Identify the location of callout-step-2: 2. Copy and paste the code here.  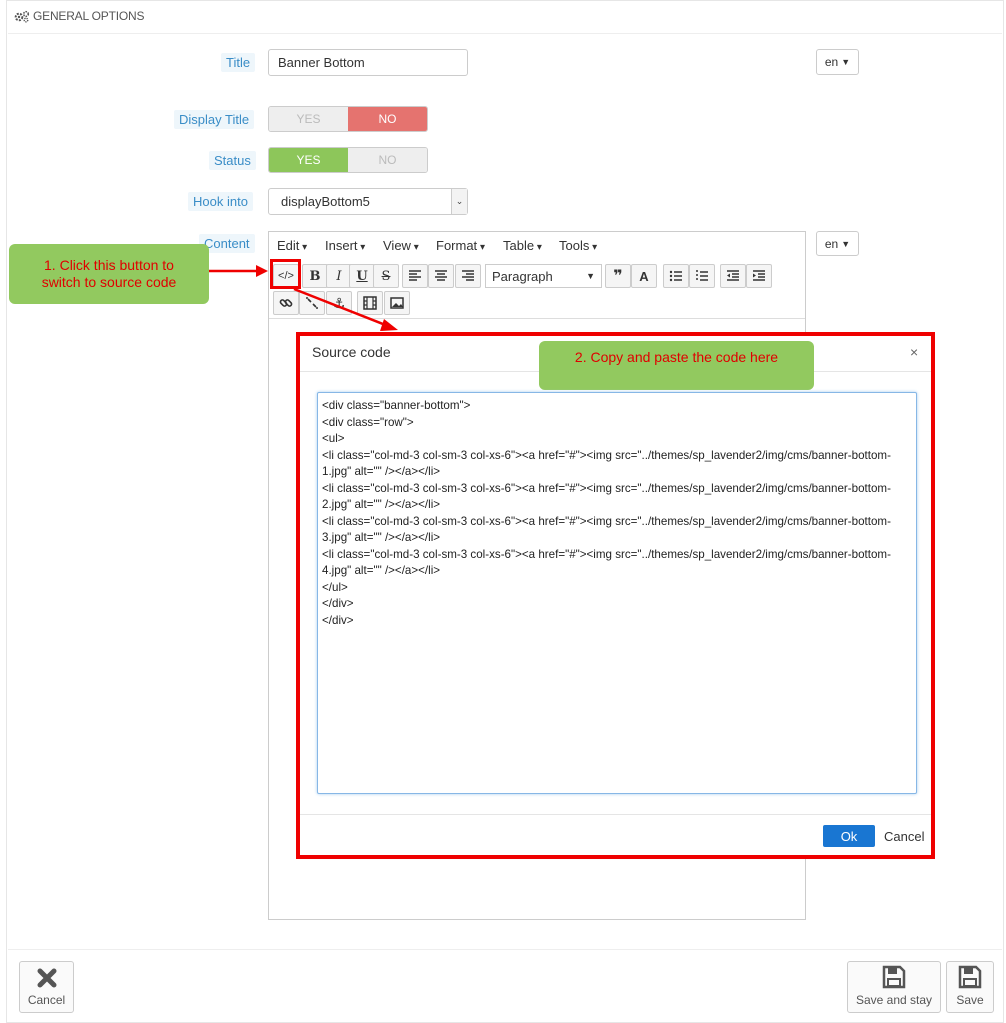
(676, 365).